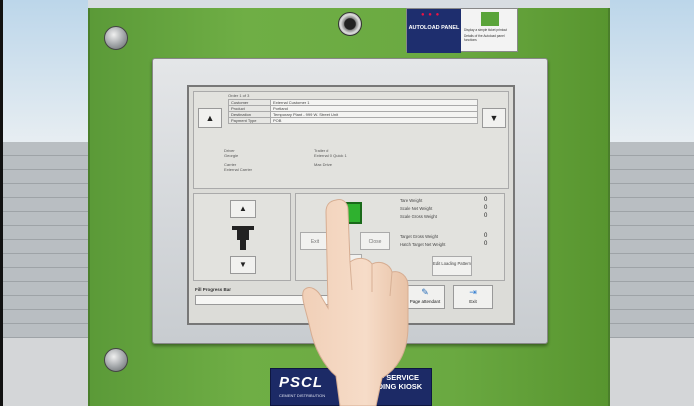 This screenshot has height=406, width=694. Describe the element at coordinates (652, 72) in the screenshot. I see `sky-right` at that location.